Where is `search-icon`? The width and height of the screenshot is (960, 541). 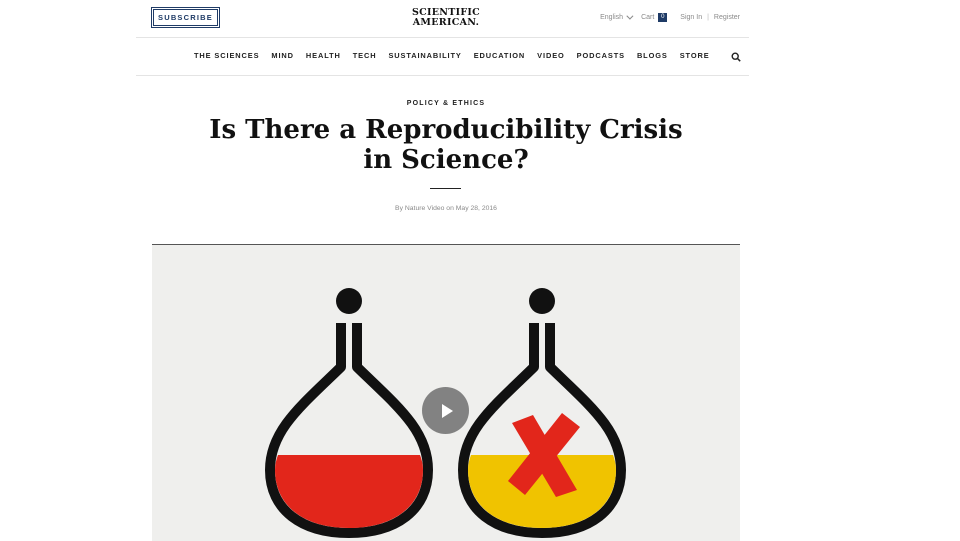 search-icon is located at coordinates (736, 57).